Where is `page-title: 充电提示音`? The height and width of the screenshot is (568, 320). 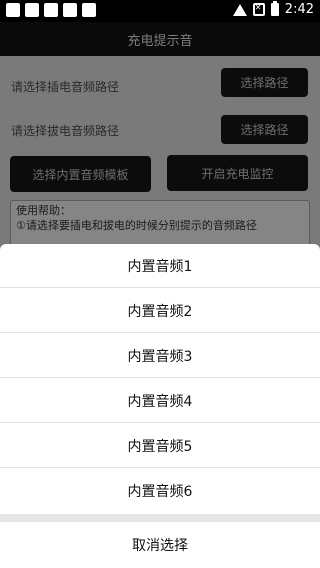 page-title: 充电提示音 is located at coordinates (160, 41).